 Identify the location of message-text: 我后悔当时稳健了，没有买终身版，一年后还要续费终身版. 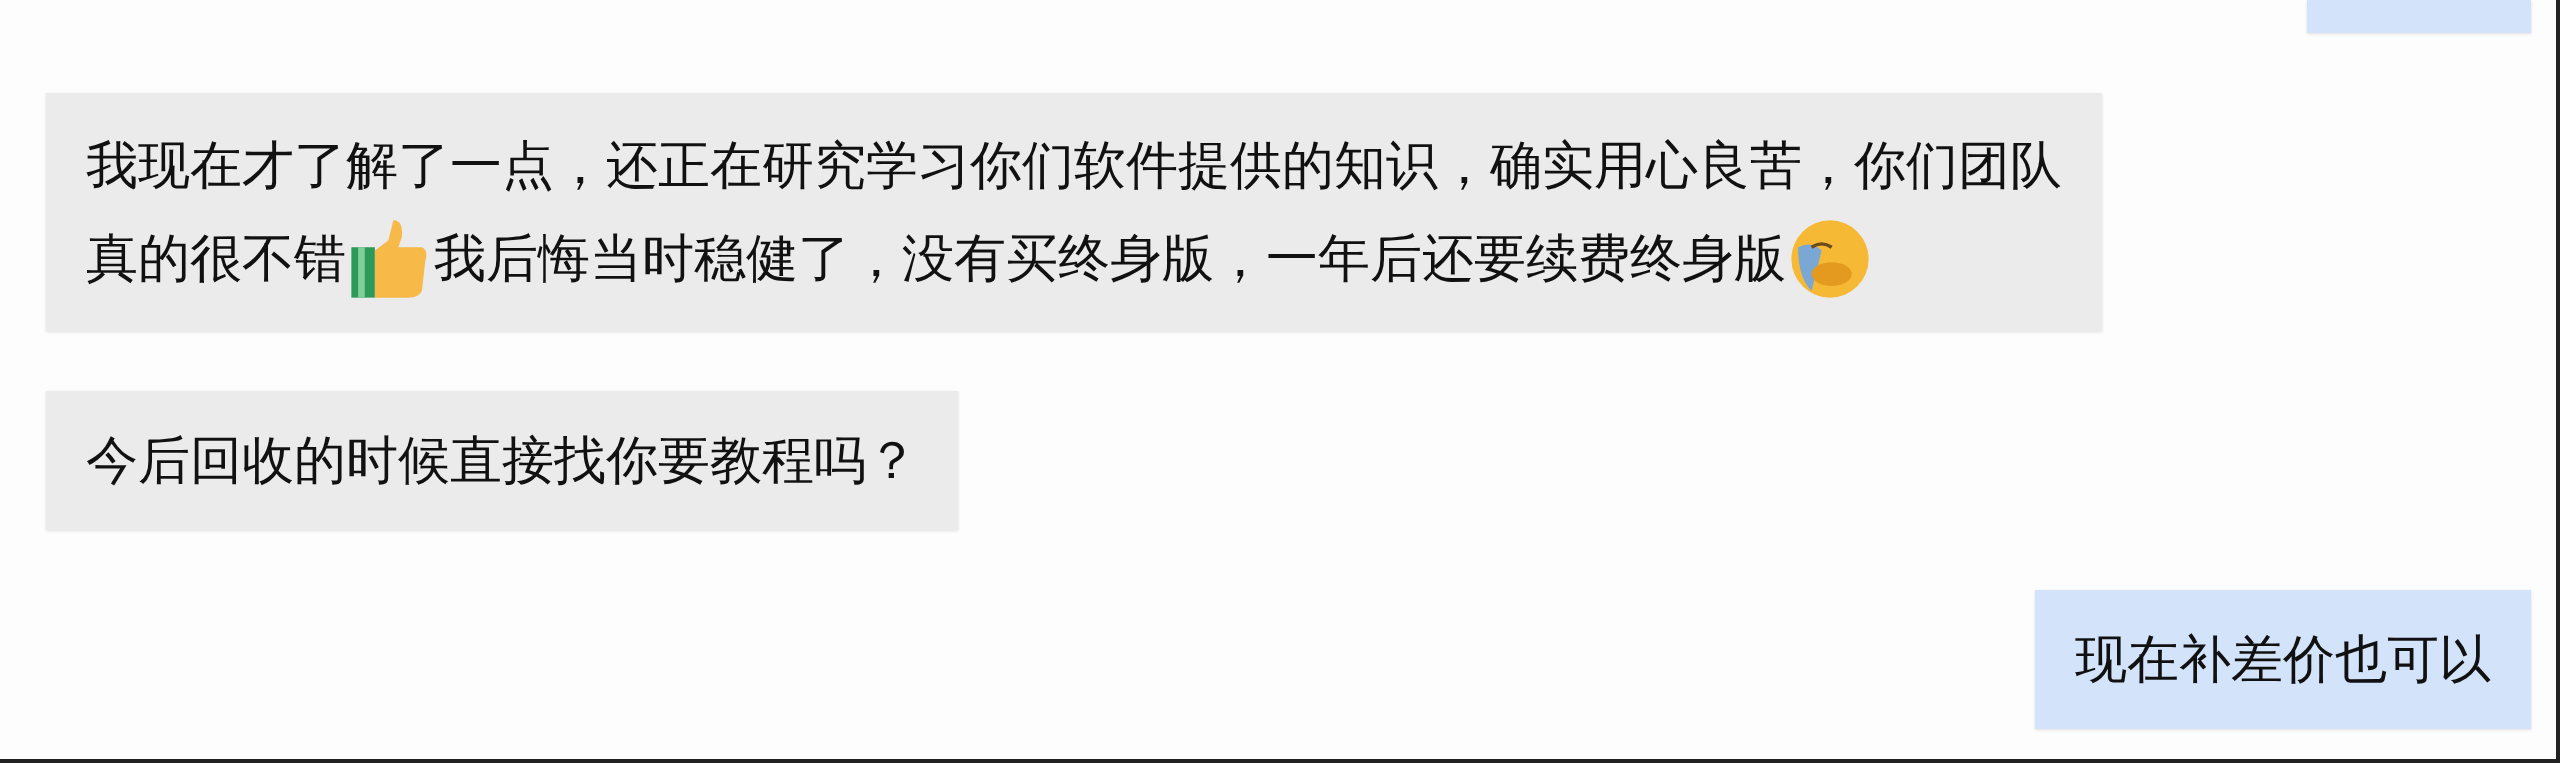
(1110, 258).